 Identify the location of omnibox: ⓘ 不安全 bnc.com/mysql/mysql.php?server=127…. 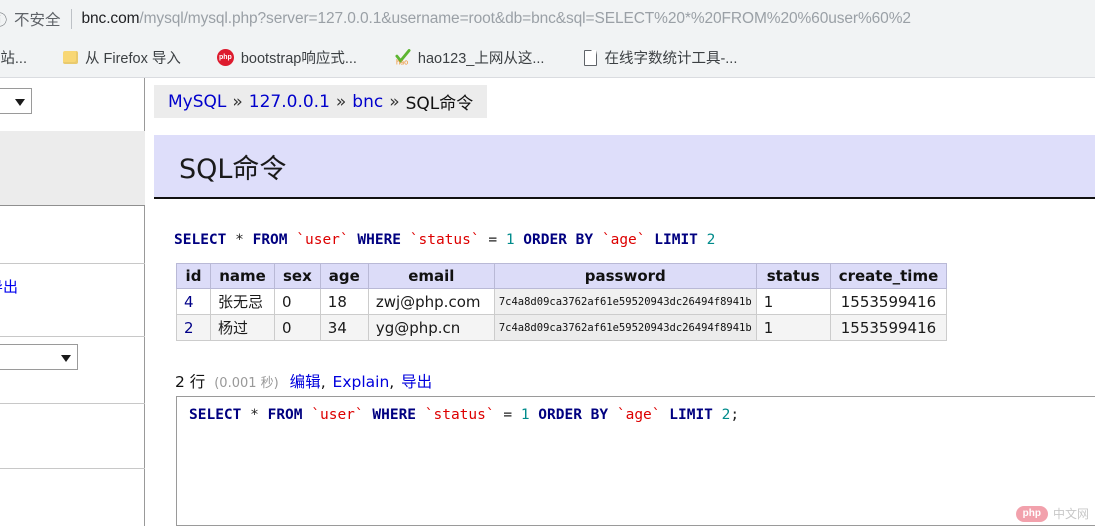
(547, 19).